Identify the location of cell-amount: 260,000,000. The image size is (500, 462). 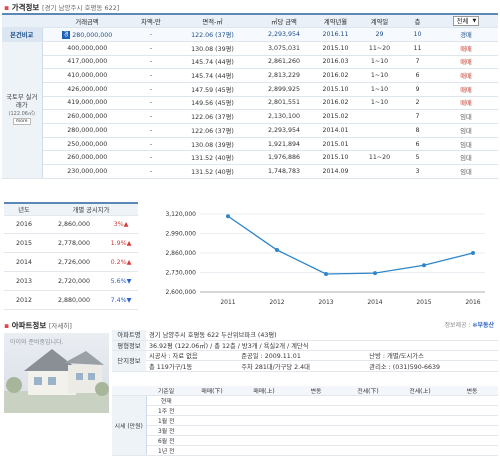
(87, 158).